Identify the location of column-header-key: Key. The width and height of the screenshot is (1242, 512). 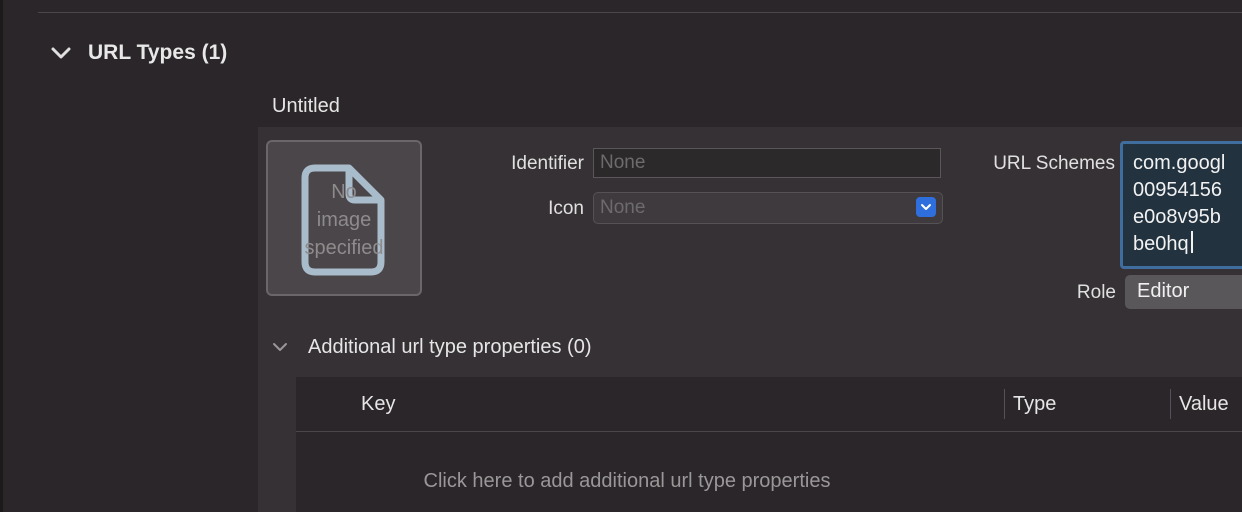
(378, 404).